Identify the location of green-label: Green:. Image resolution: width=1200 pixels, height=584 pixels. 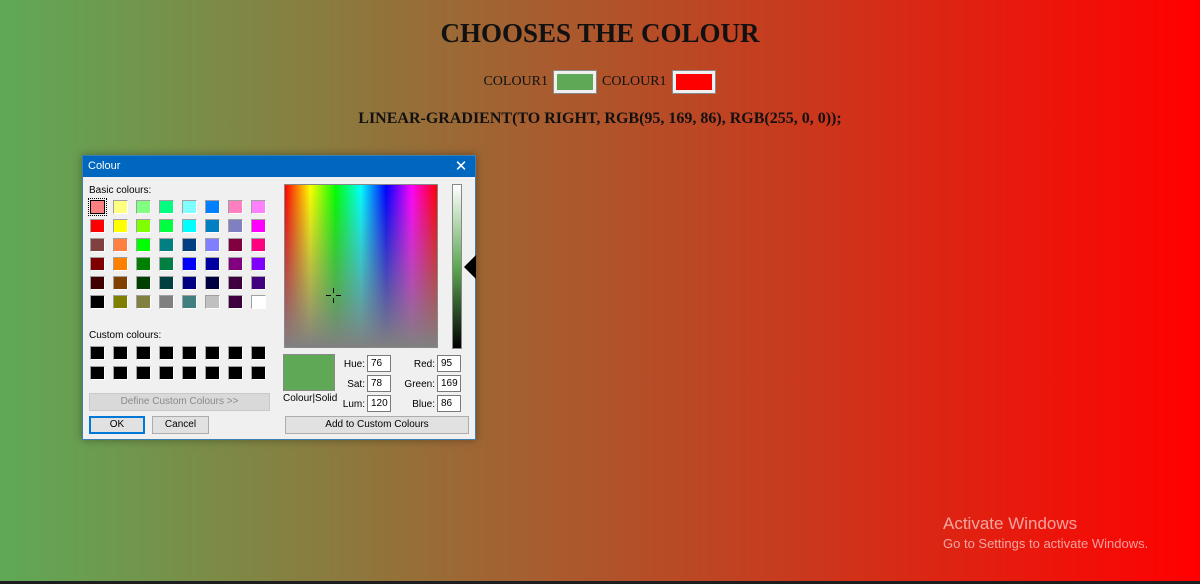
(419, 384).